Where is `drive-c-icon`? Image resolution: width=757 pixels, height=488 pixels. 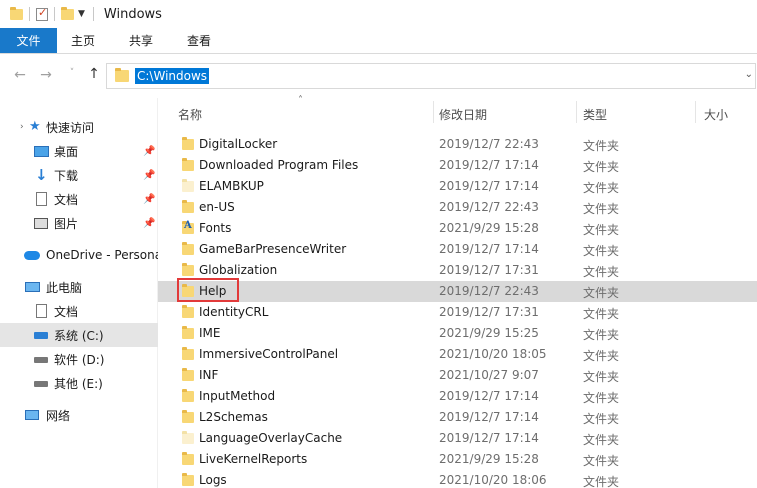 drive-c-icon is located at coordinates (41, 335).